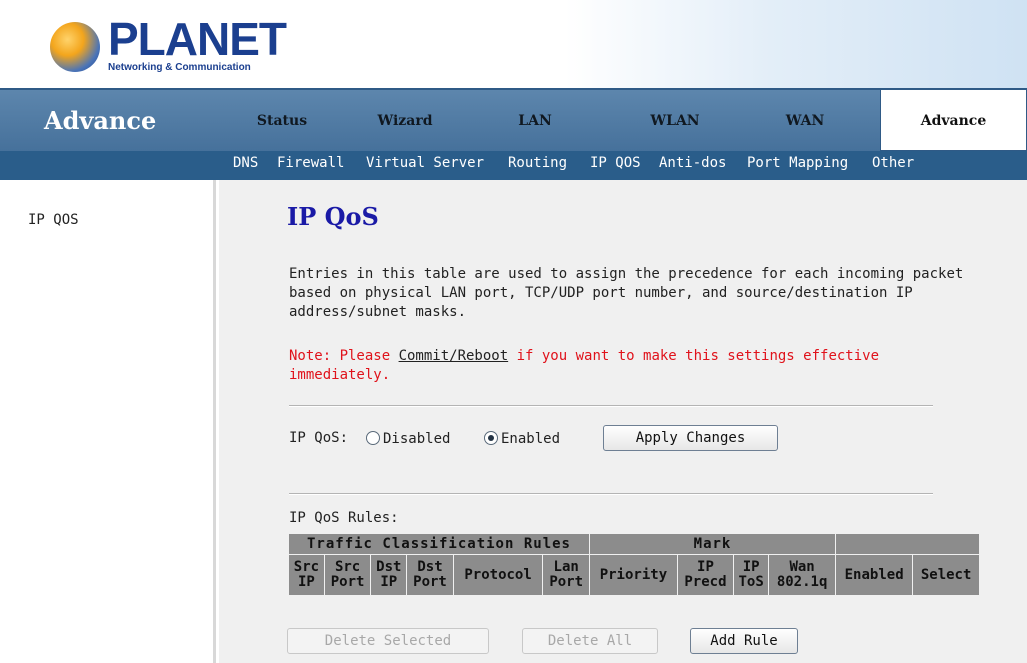  I want to click on col-src-port: Src Port, so click(347, 575).